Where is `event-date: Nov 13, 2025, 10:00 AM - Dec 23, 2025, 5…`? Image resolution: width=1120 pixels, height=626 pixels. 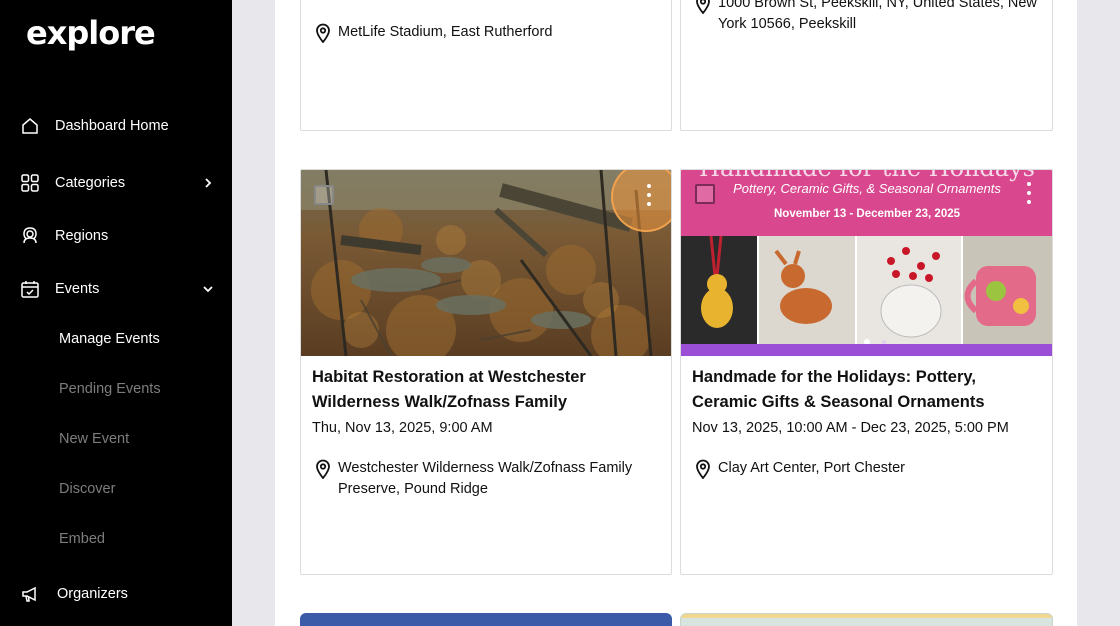 event-date: Nov 13, 2025, 10:00 AM - Dec 23, 2025, 5… is located at coordinates (850, 428).